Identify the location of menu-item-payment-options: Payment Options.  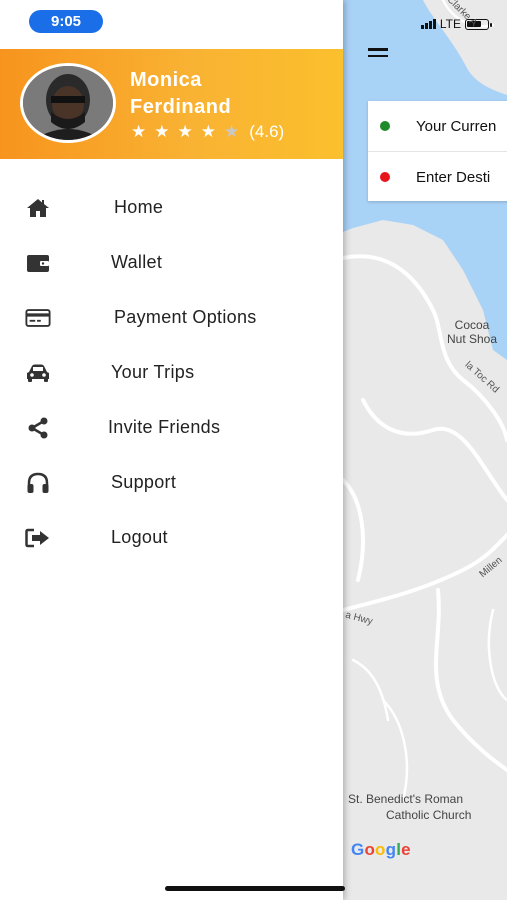
(171, 317).